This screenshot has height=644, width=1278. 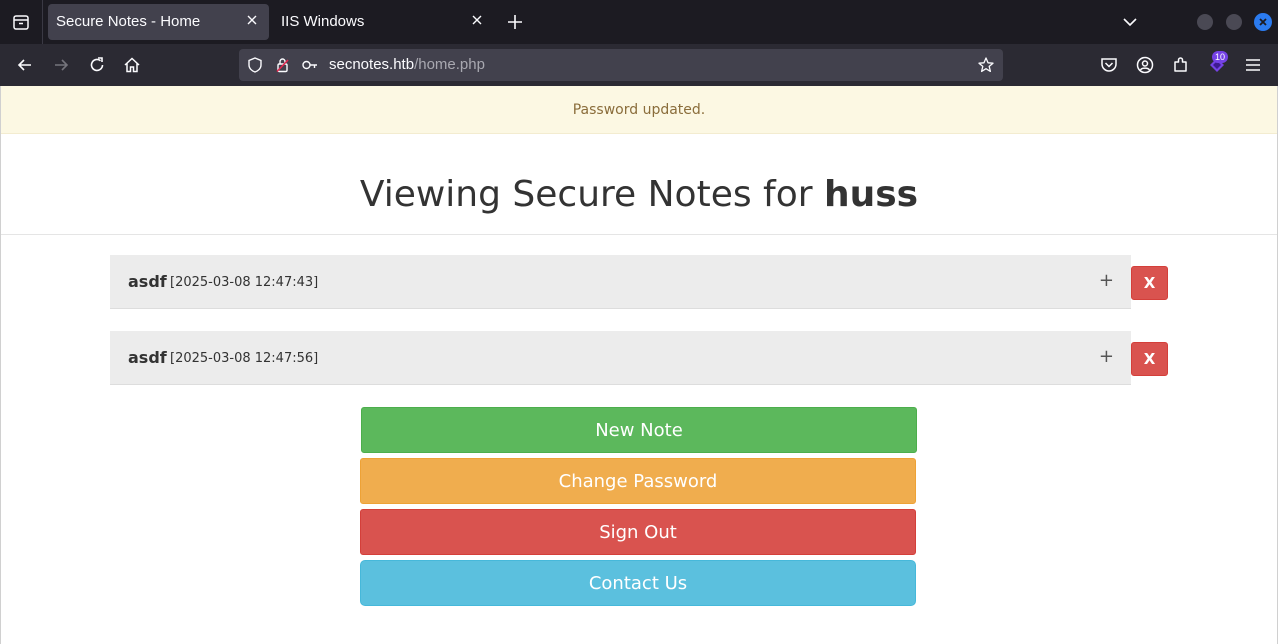 I want to click on extensions-icon, so click(x=1181, y=65).